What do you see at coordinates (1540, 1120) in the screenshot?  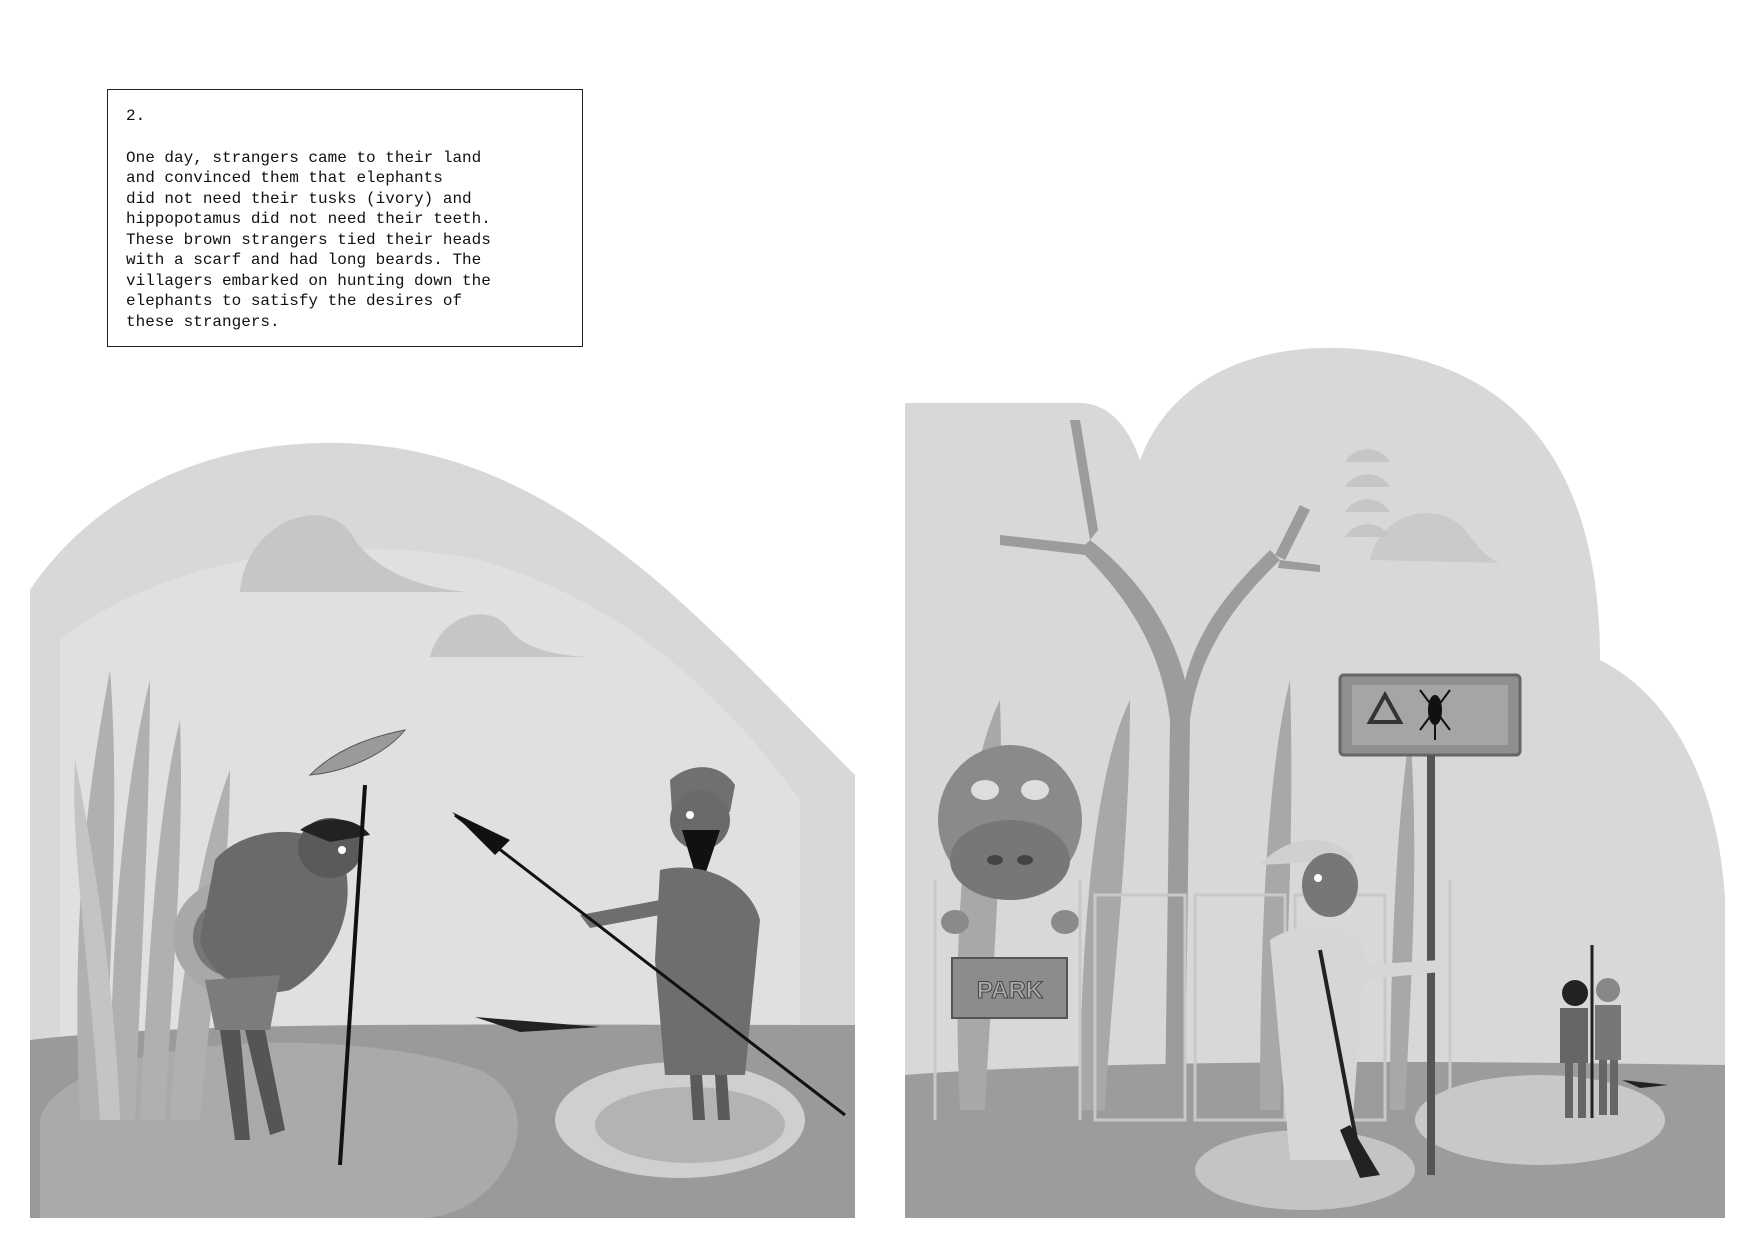 I see `ground-patch` at bounding box center [1540, 1120].